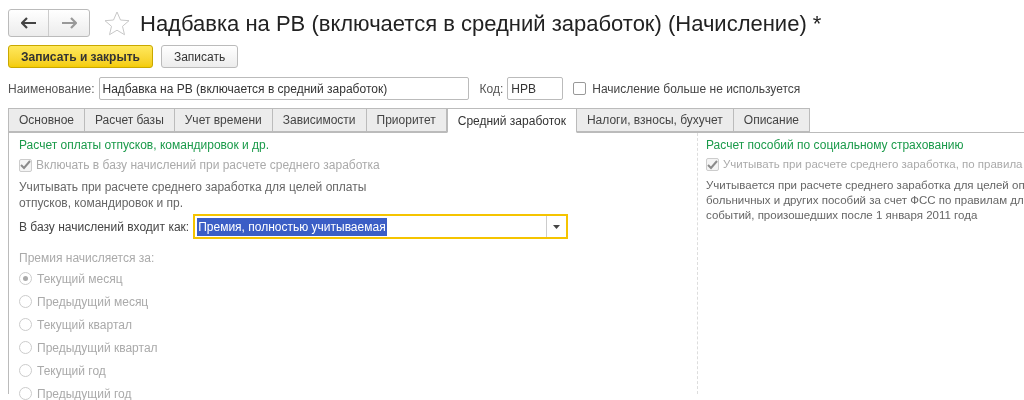 The height and width of the screenshot is (400, 1024). Describe the element at coordinates (406, 120) in the screenshot. I see `tab: Приоритет` at that location.